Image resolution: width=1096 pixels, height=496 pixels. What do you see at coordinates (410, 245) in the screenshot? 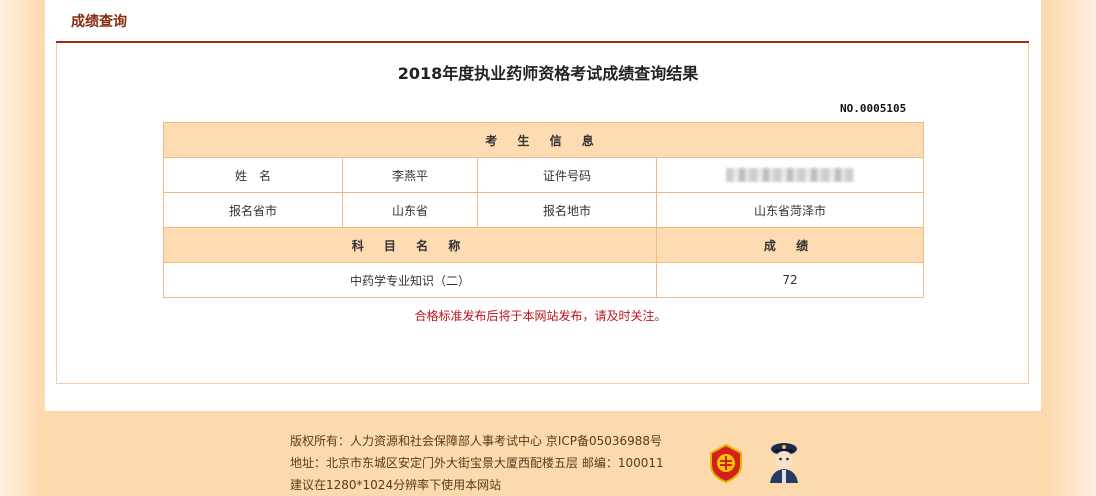
I see `subject-header: 科 目 名 称` at bounding box center [410, 245].